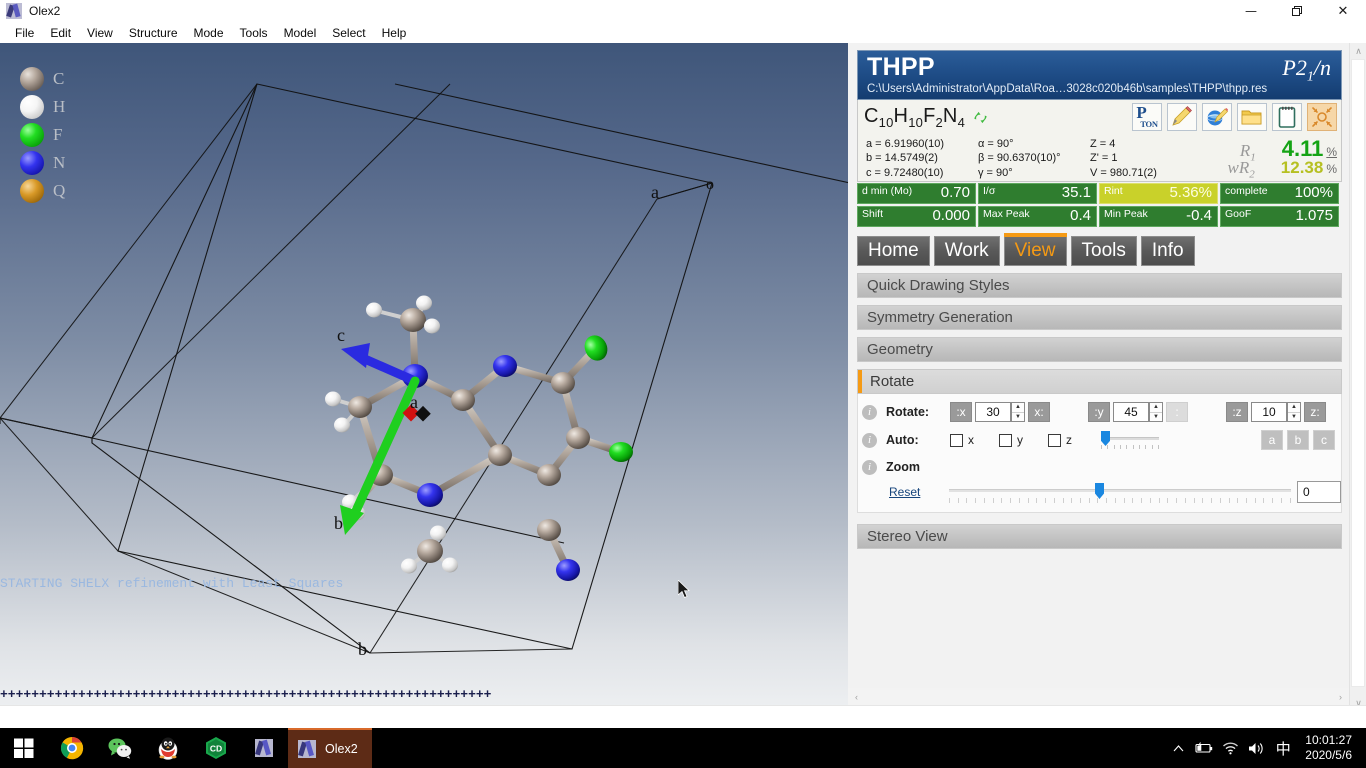 The width and height of the screenshot is (1366, 768). I want to click on stat-goof: GooF 1.075, so click(1279, 216).